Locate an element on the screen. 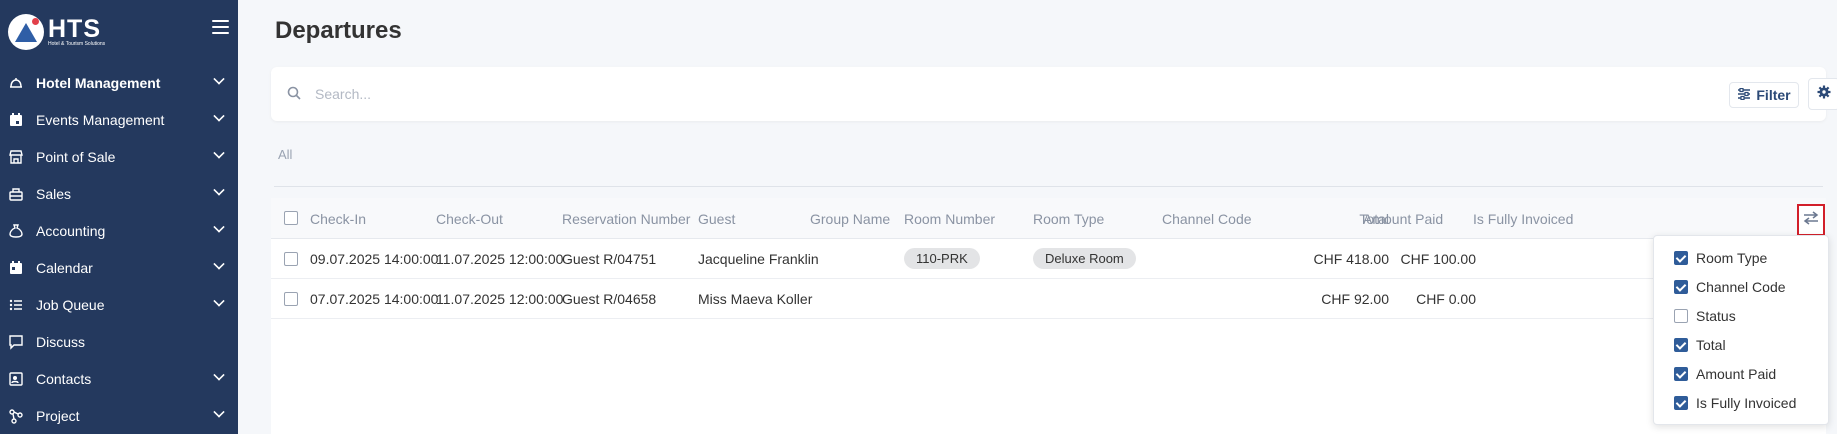 This screenshot has width=1837, height=434. column-option-amount-paid: Amount Paid is located at coordinates (1725, 374).